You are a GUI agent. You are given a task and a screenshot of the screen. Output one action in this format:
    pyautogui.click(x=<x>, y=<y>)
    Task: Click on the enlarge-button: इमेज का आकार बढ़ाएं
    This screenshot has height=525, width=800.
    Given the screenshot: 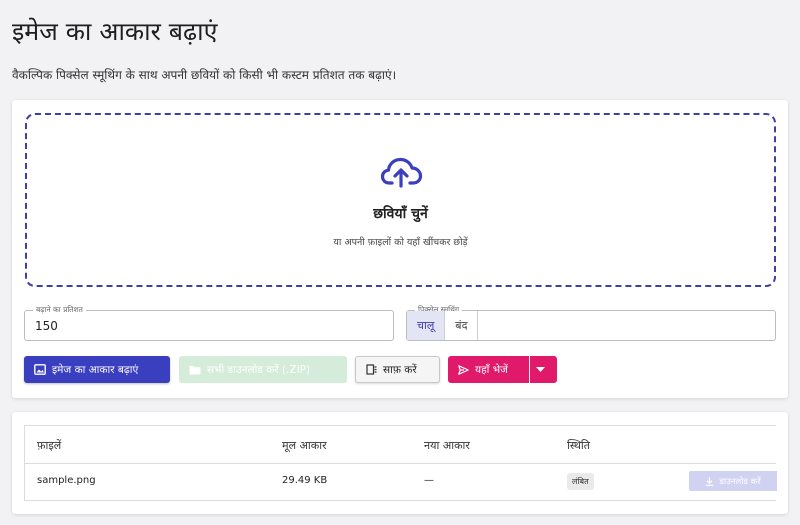 What is the action you would take?
    pyautogui.click(x=97, y=369)
    